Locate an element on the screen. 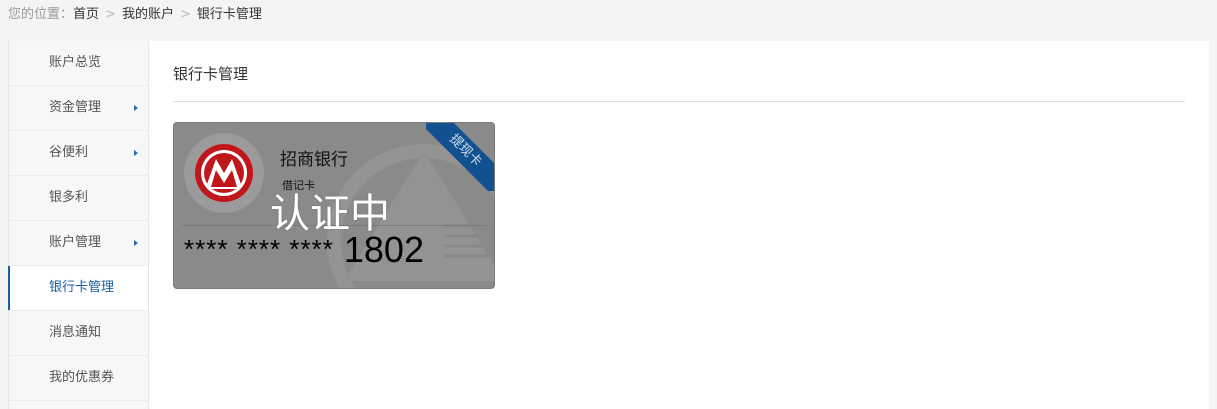 This screenshot has height=409, width=1217. breadcrumb-prefix: 您的位置： is located at coordinates (41, 14).